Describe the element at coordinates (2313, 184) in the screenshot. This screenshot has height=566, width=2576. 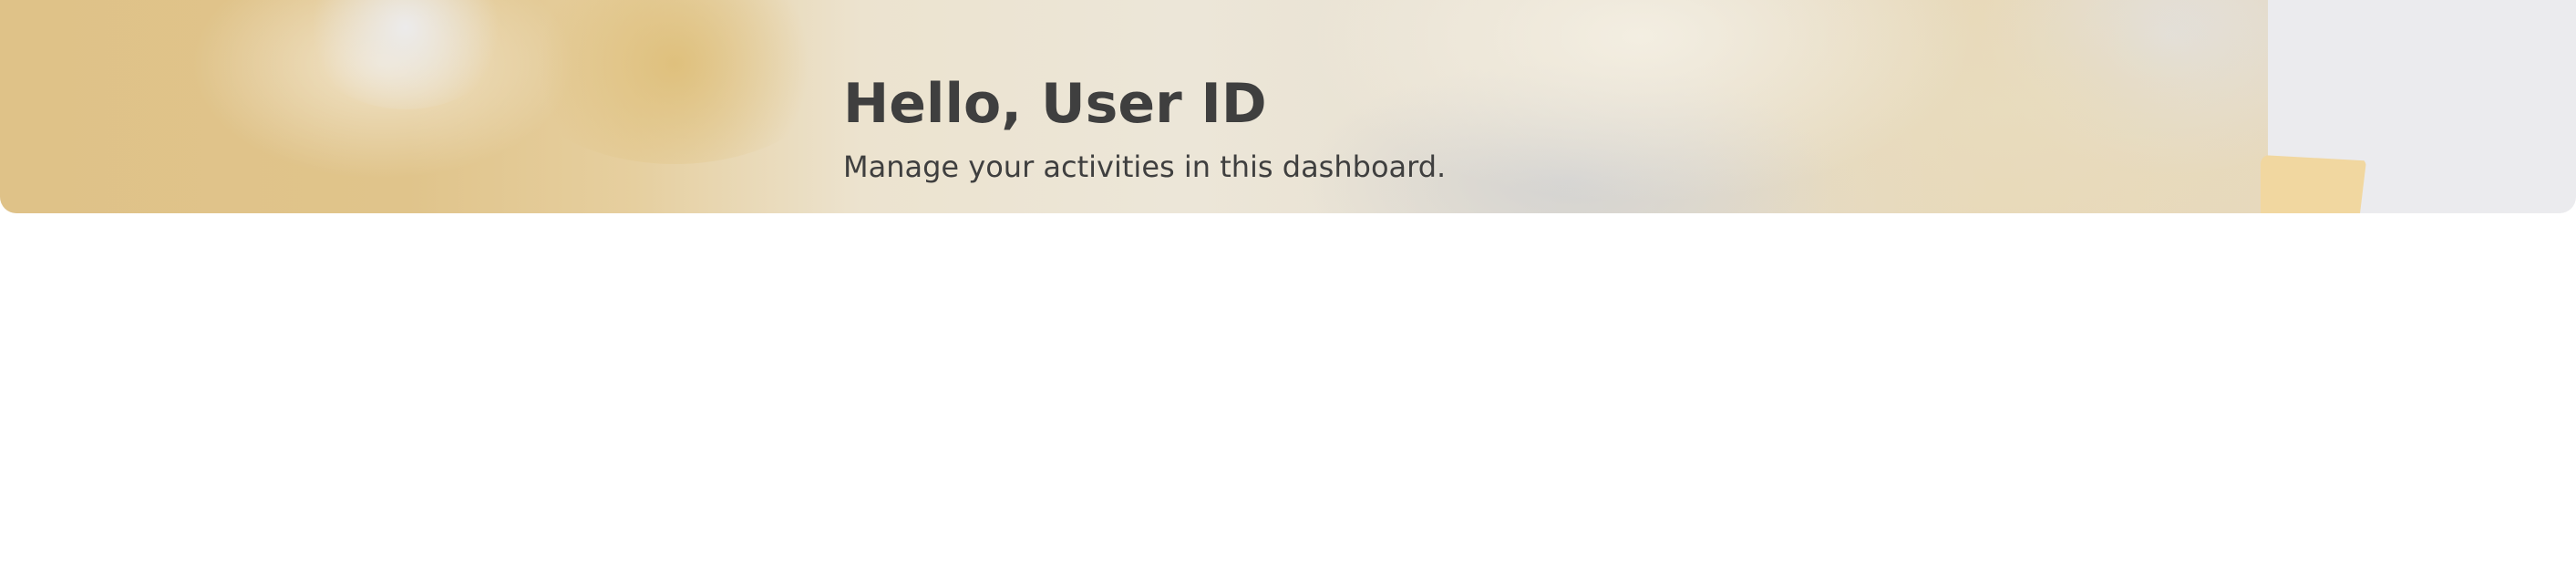
I see `decorative-side-shape` at that location.